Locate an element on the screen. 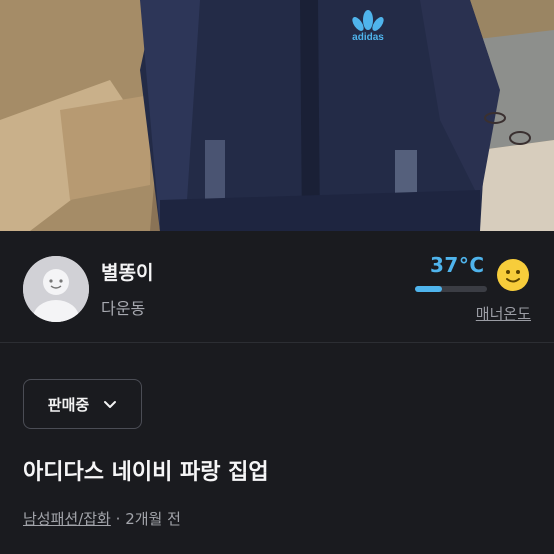 This screenshot has width=554, height=554. default-avatar-icon is located at coordinates (56, 289).